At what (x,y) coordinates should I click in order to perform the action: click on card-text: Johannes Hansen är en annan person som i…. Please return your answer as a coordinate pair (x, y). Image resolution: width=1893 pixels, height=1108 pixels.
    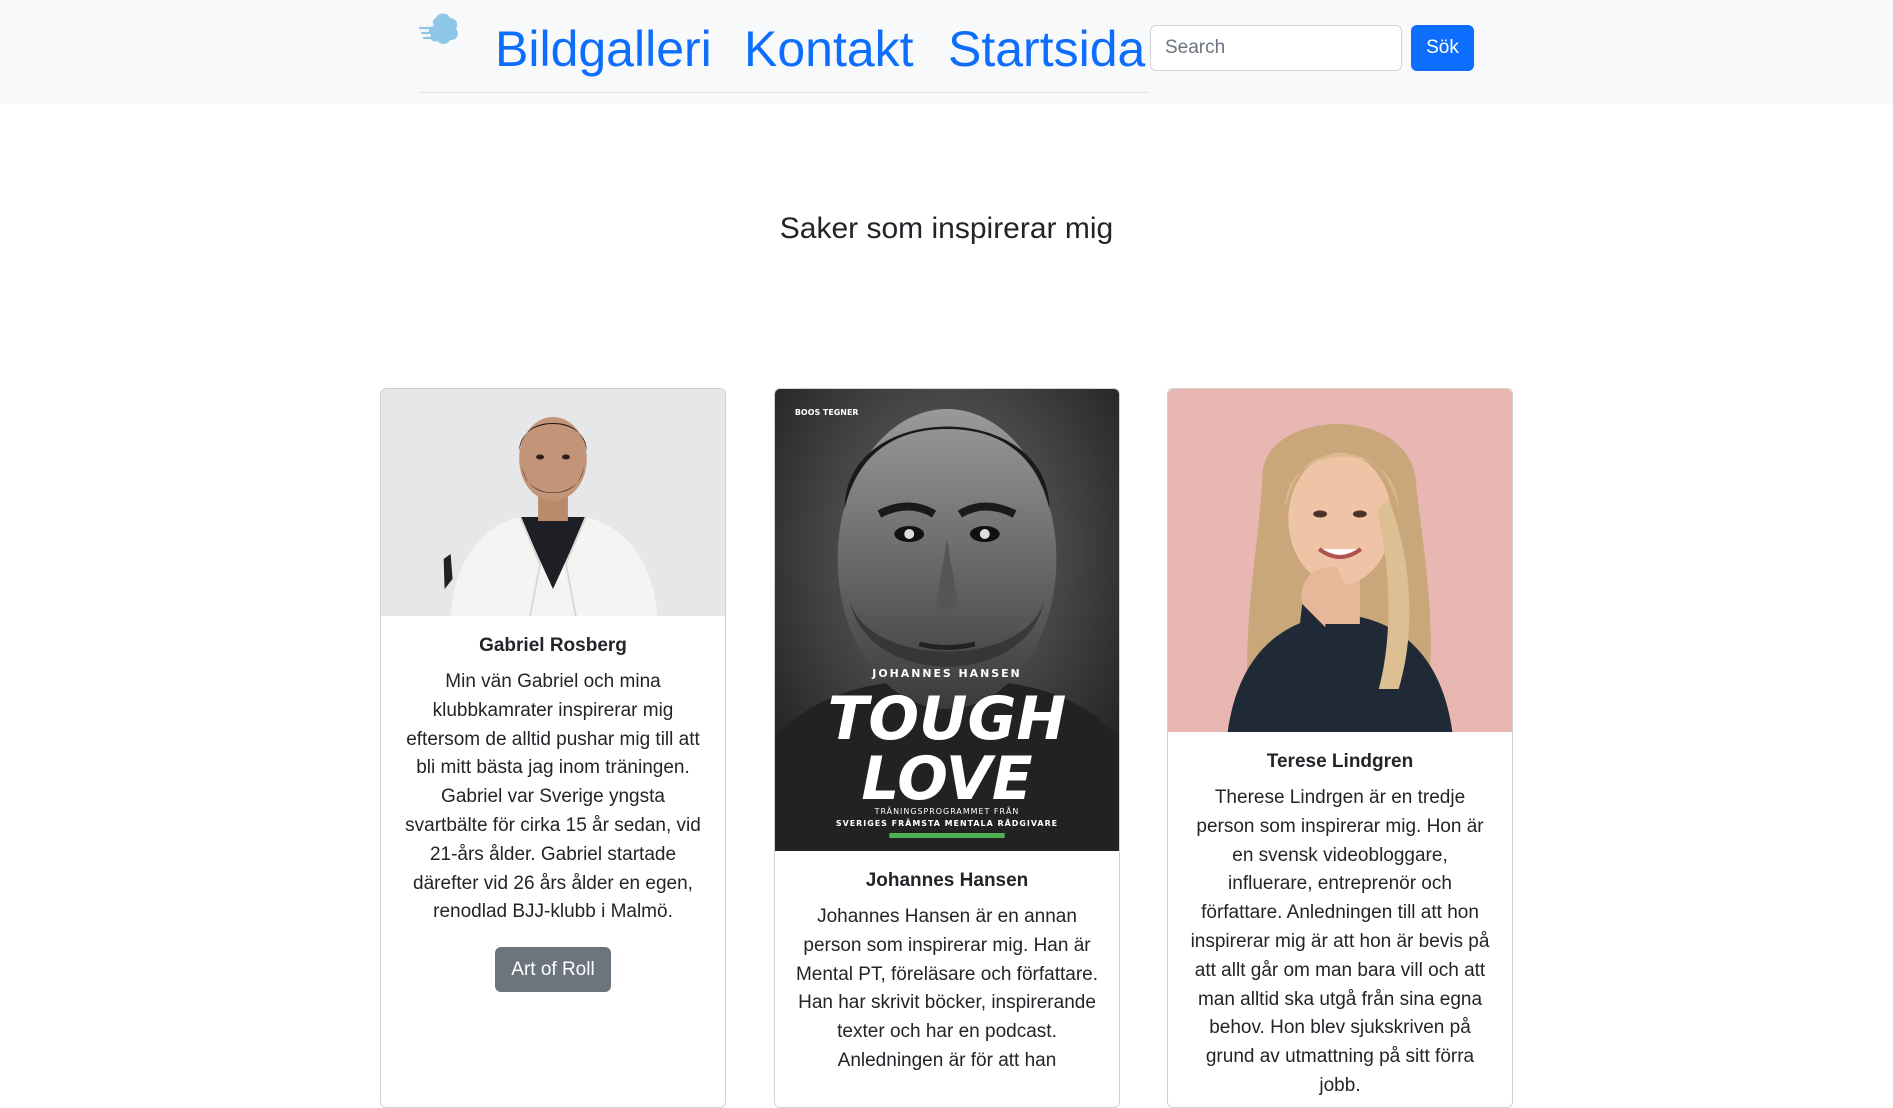
    Looking at the image, I should click on (947, 988).